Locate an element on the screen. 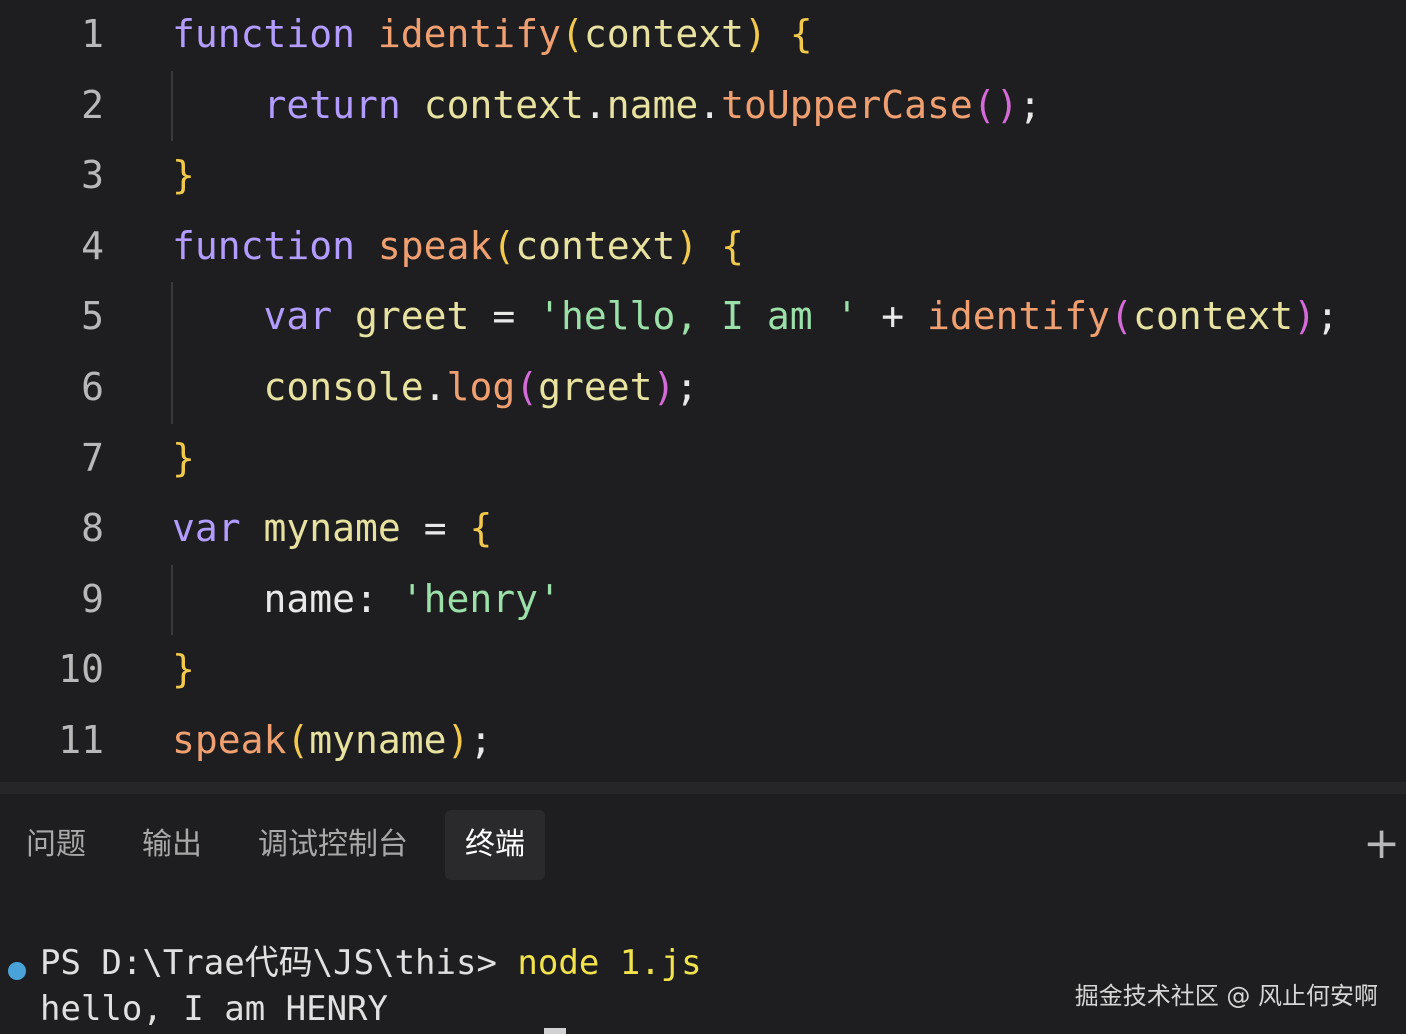  code-line: 2 return context.name.toUpperCase(); is located at coordinates (703, 106).